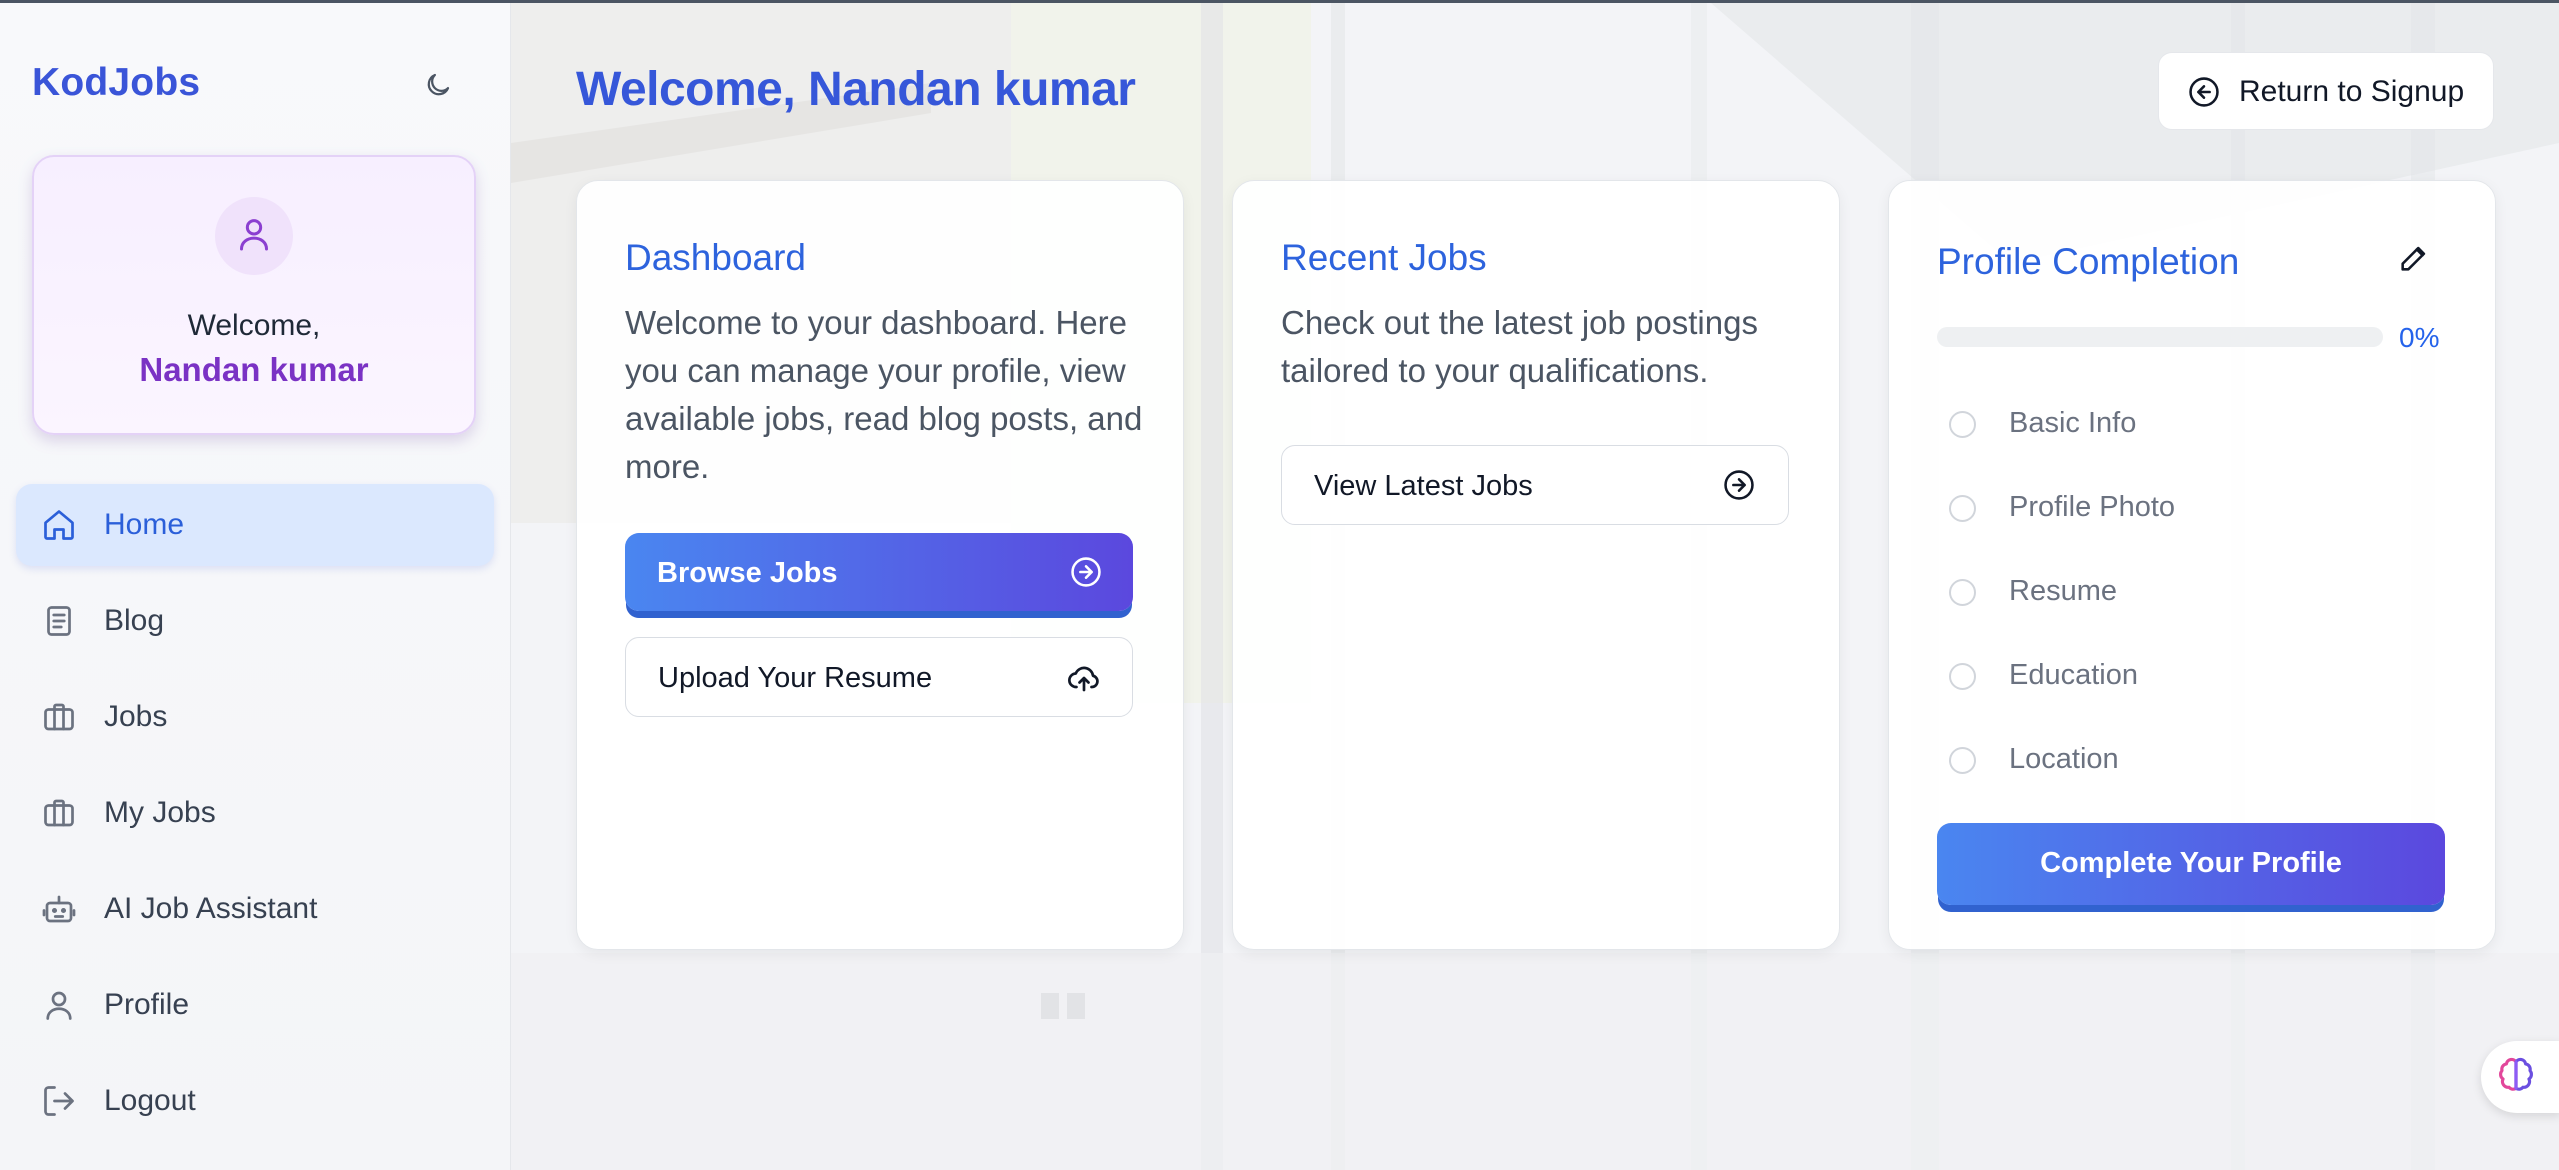 The image size is (2559, 1170). I want to click on return-button-label: Return to Signup, so click(2352, 91).